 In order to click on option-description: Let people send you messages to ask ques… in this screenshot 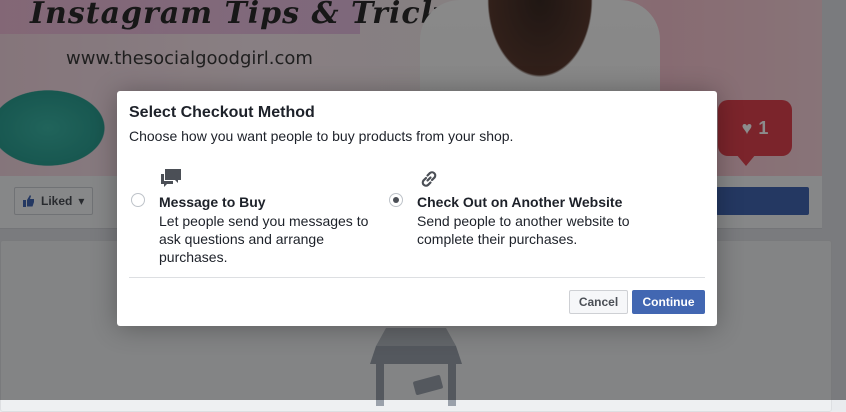, I will do `click(264, 239)`.